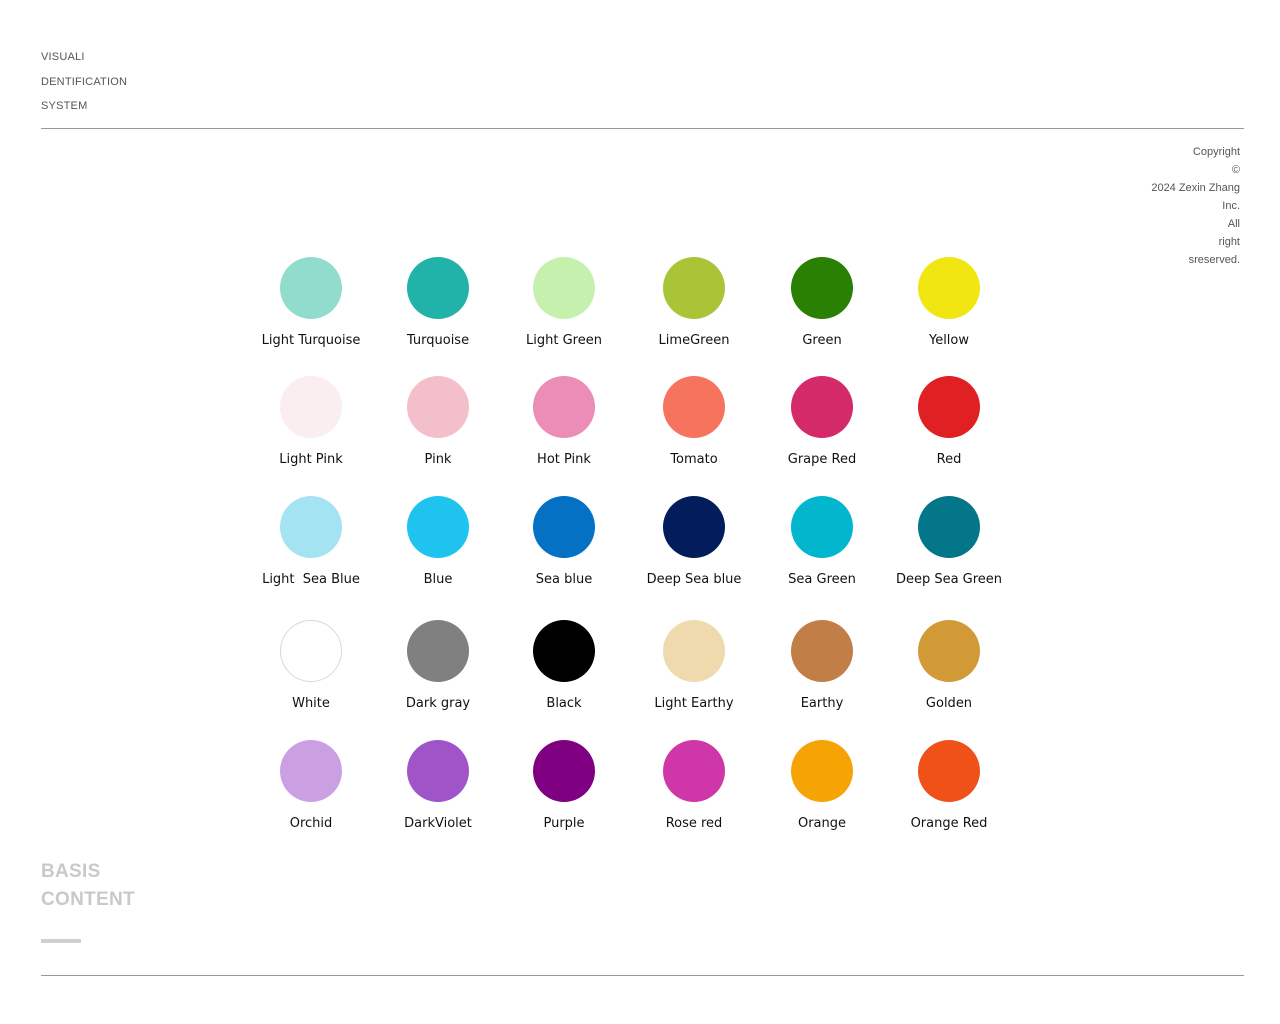 This screenshot has width=1280, height=1024. I want to click on copyright-line: sreserved., so click(1214, 260).